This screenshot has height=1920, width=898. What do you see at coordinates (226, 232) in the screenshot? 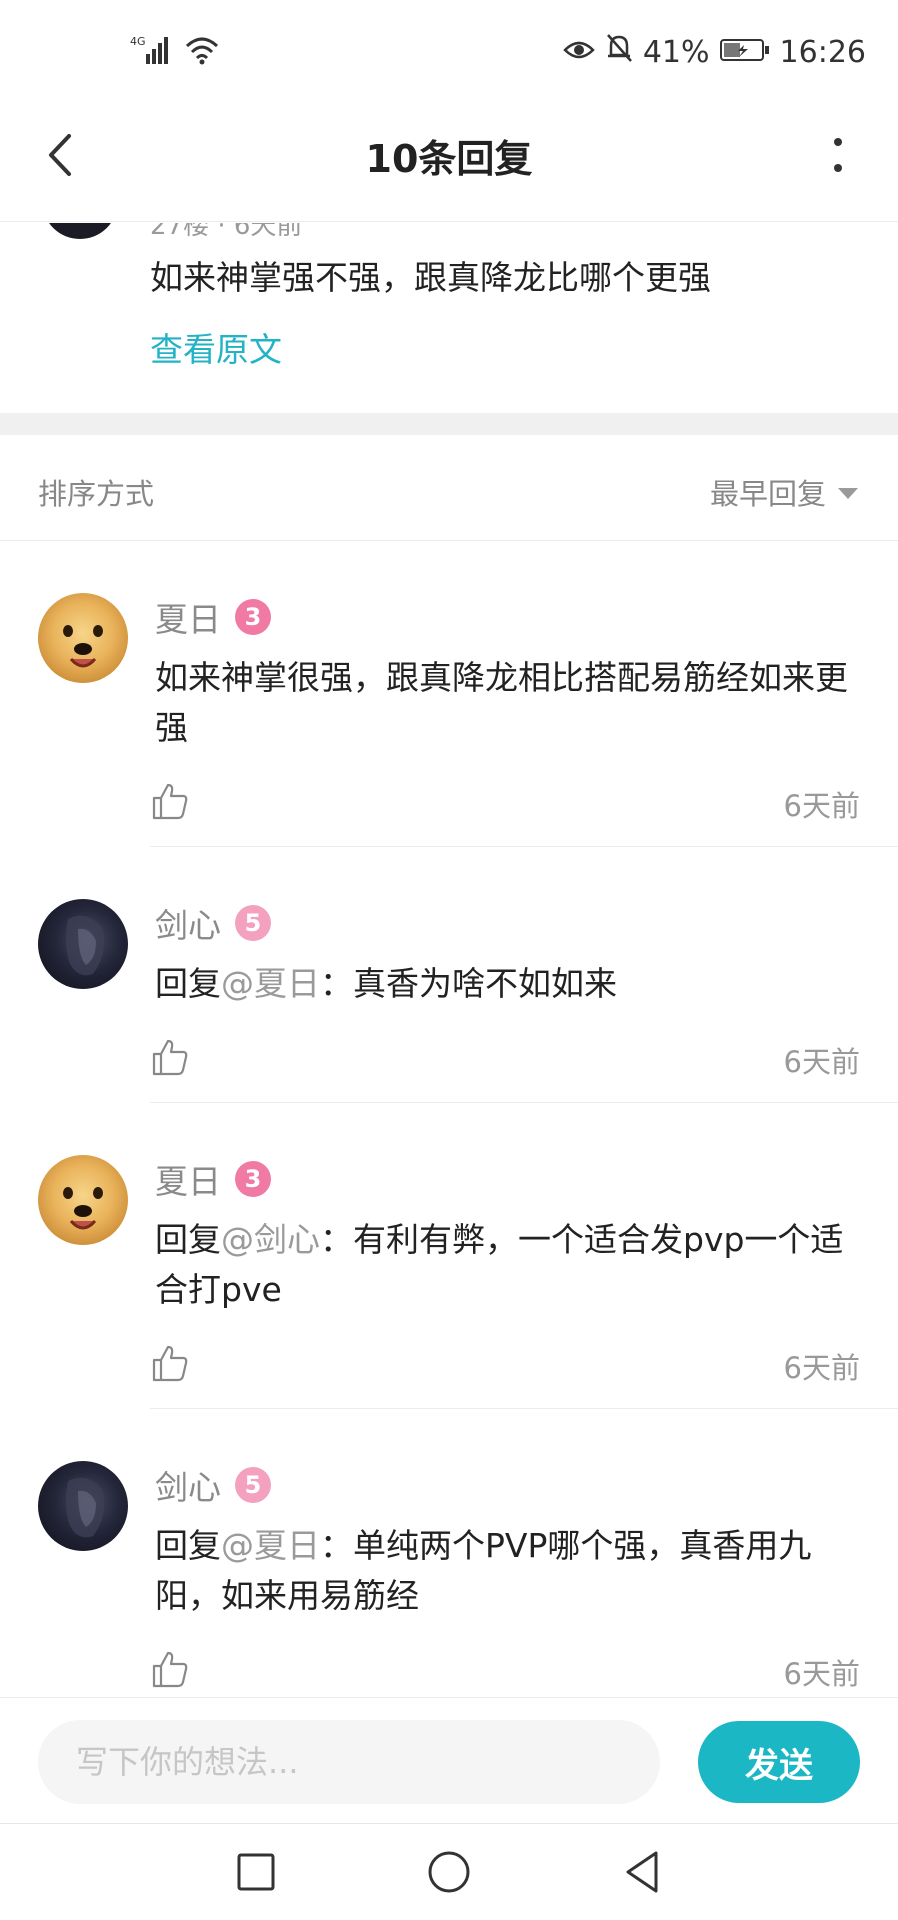
I see `post-meta: 27楼 · 6天前` at bounding box center [226, 232].